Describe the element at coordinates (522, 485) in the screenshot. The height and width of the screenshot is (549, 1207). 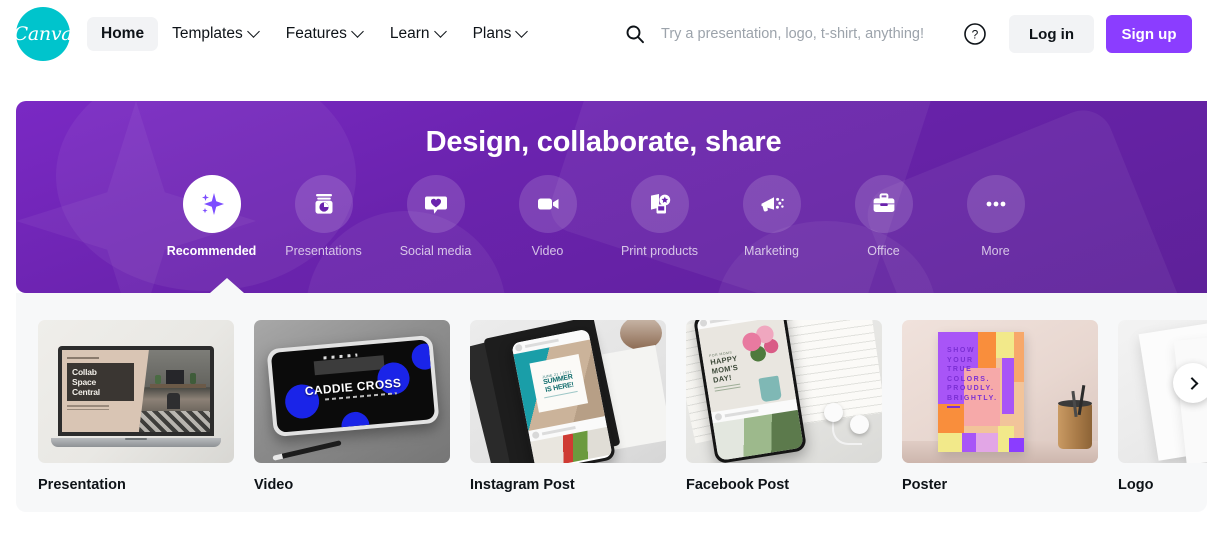
I see `template-card-label: Instagram Post` at that location.